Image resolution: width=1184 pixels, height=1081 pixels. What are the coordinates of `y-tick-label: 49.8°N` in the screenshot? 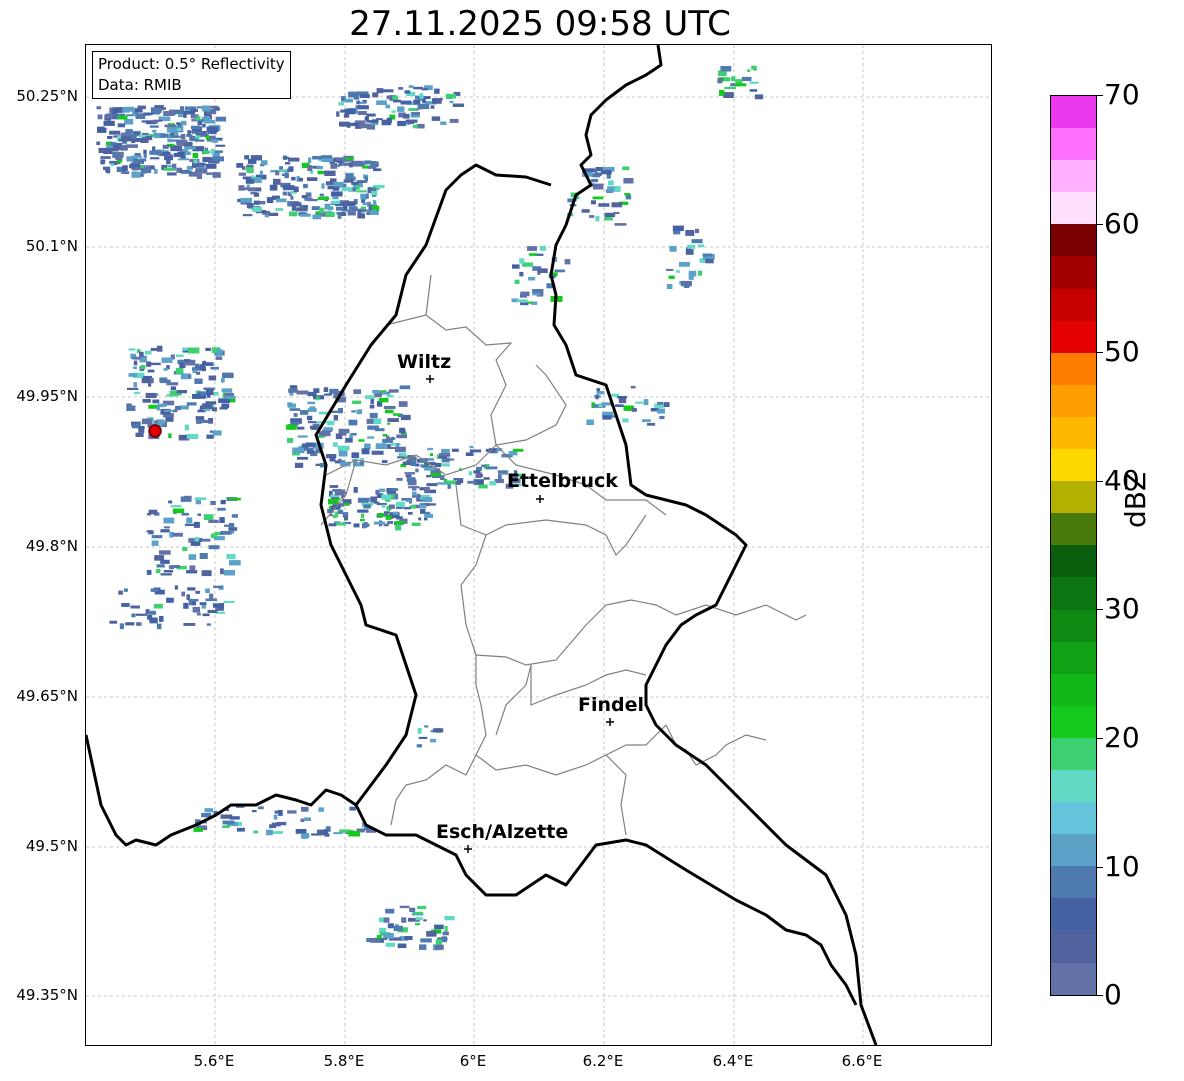 It's located at (51, 546).